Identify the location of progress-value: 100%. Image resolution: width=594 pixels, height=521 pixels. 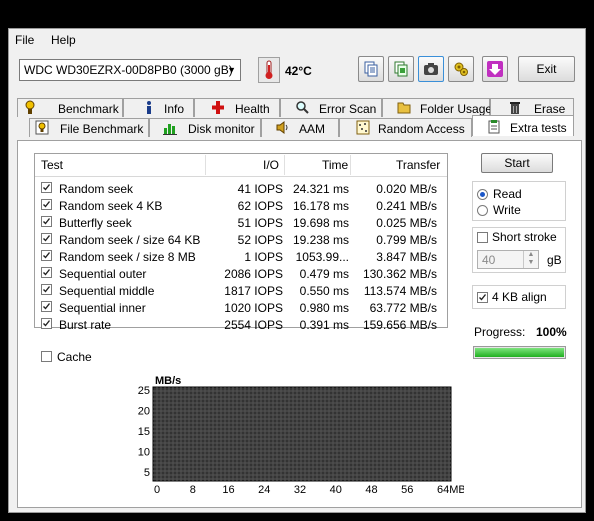
(551, 332).